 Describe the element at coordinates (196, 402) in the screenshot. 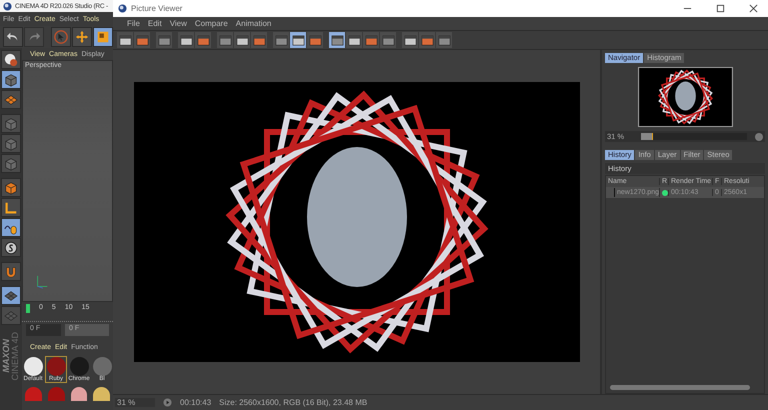

I see `status-text: 00:10:43` at that location.